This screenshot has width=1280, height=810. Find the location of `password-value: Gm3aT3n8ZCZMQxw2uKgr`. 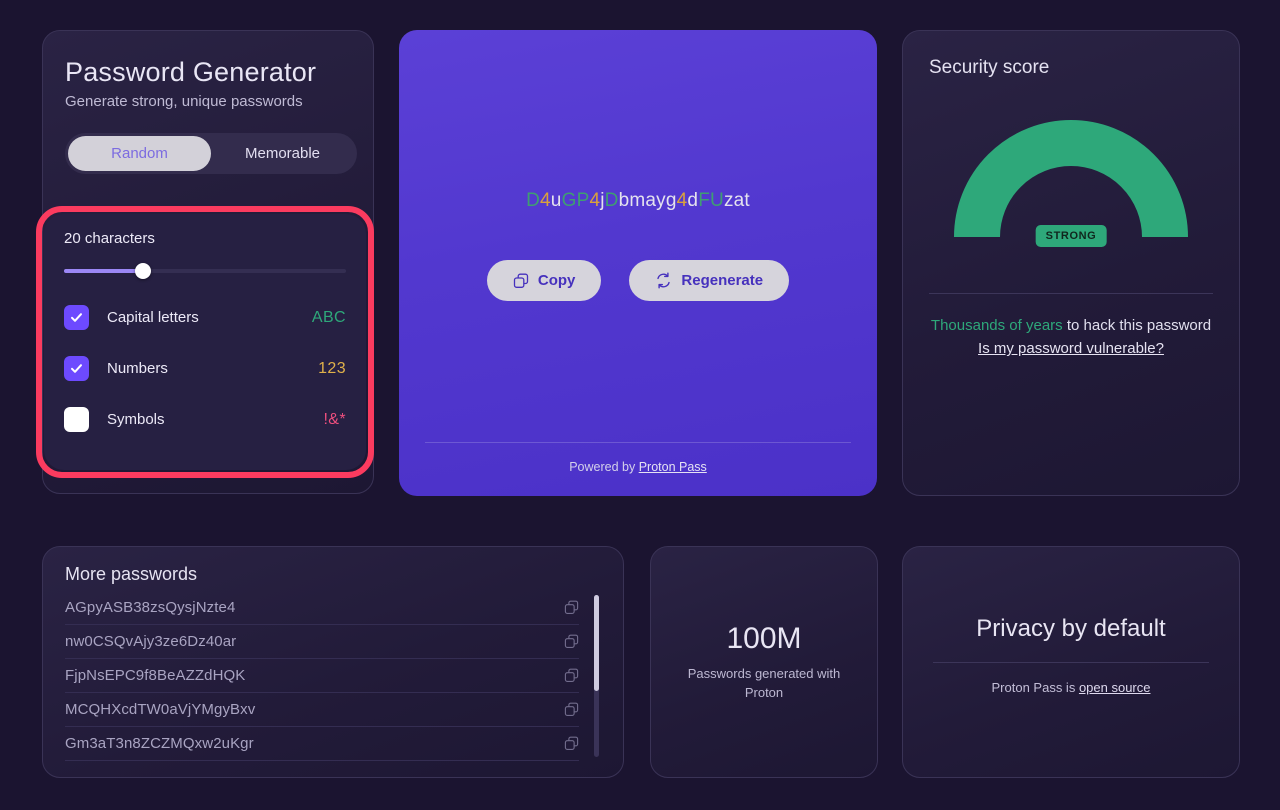

password-value: Gm3aT3n8ZCZMQxw2uKgr is located at coordinates (159, 743).